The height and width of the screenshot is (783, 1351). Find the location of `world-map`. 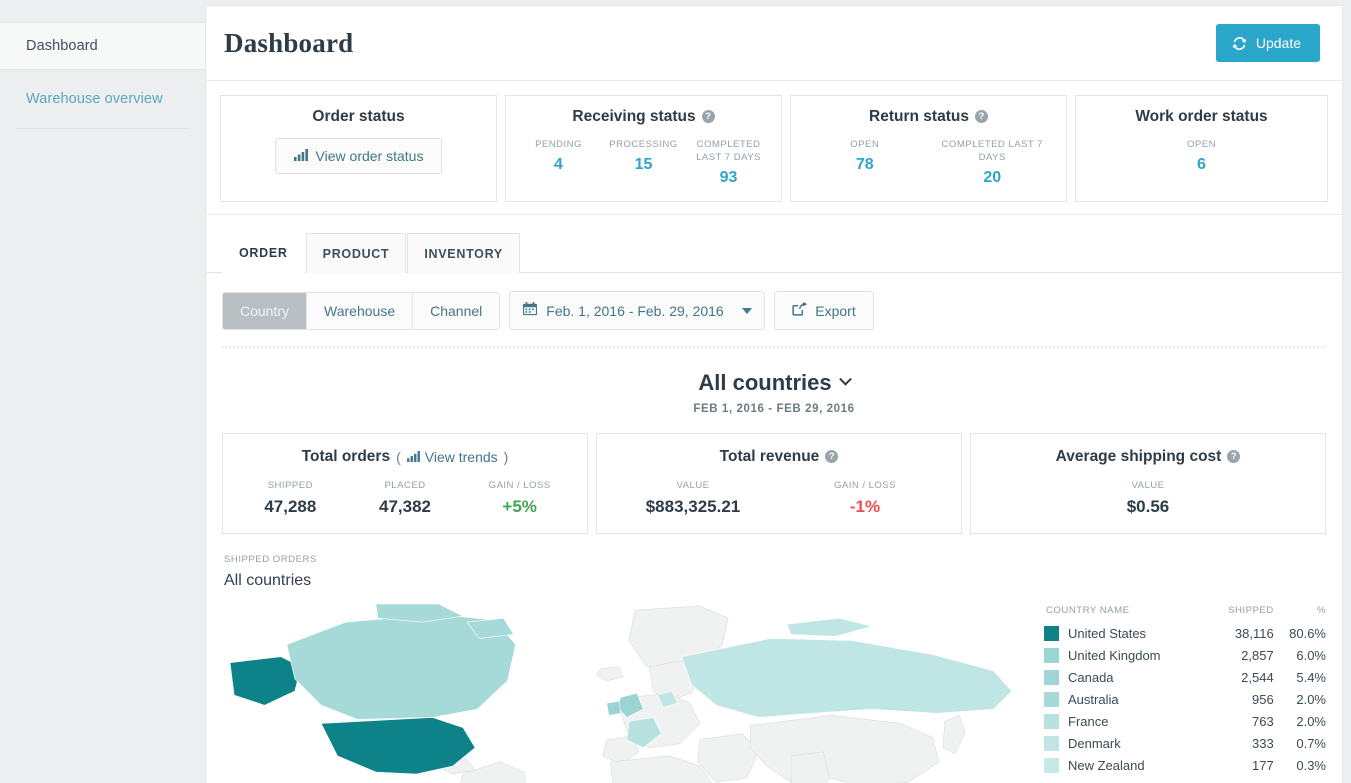

world-map is located at coordinates (629, 693).